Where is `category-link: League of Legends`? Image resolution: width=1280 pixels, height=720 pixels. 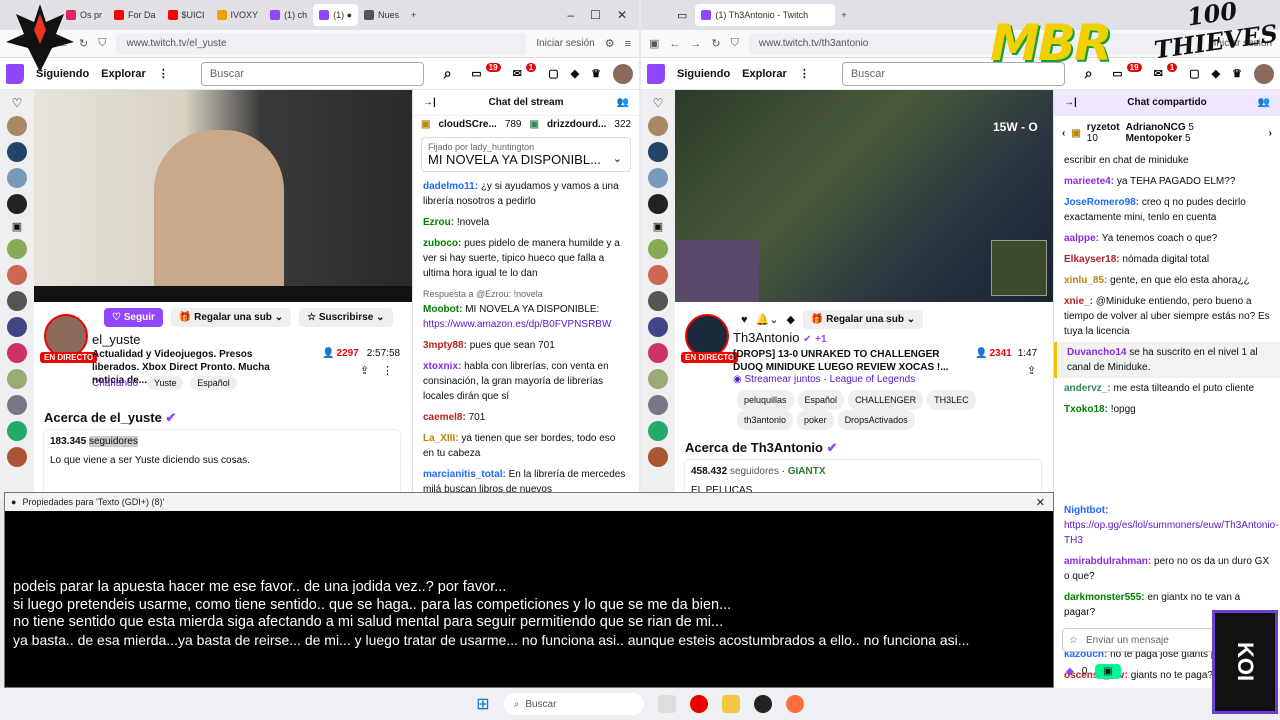
category-link: League of Legends is located at coordinates (873, 379).